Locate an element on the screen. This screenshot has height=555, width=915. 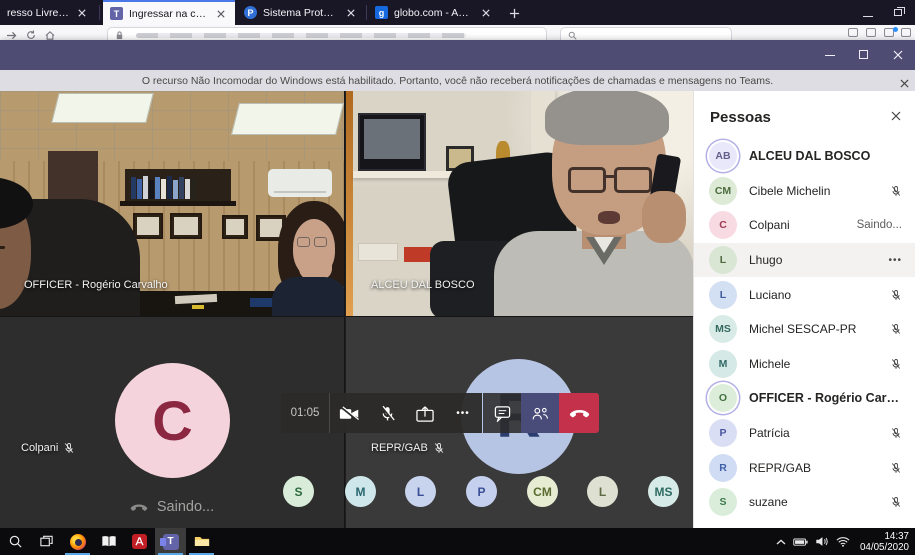
more-options-button: ••• is located at coordinates (463, 413).